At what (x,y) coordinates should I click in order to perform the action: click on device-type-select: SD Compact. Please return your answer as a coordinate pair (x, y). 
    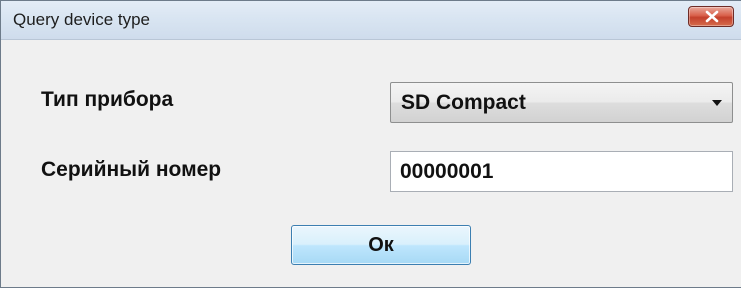
    Looking at the image, I should click on (561, 102).